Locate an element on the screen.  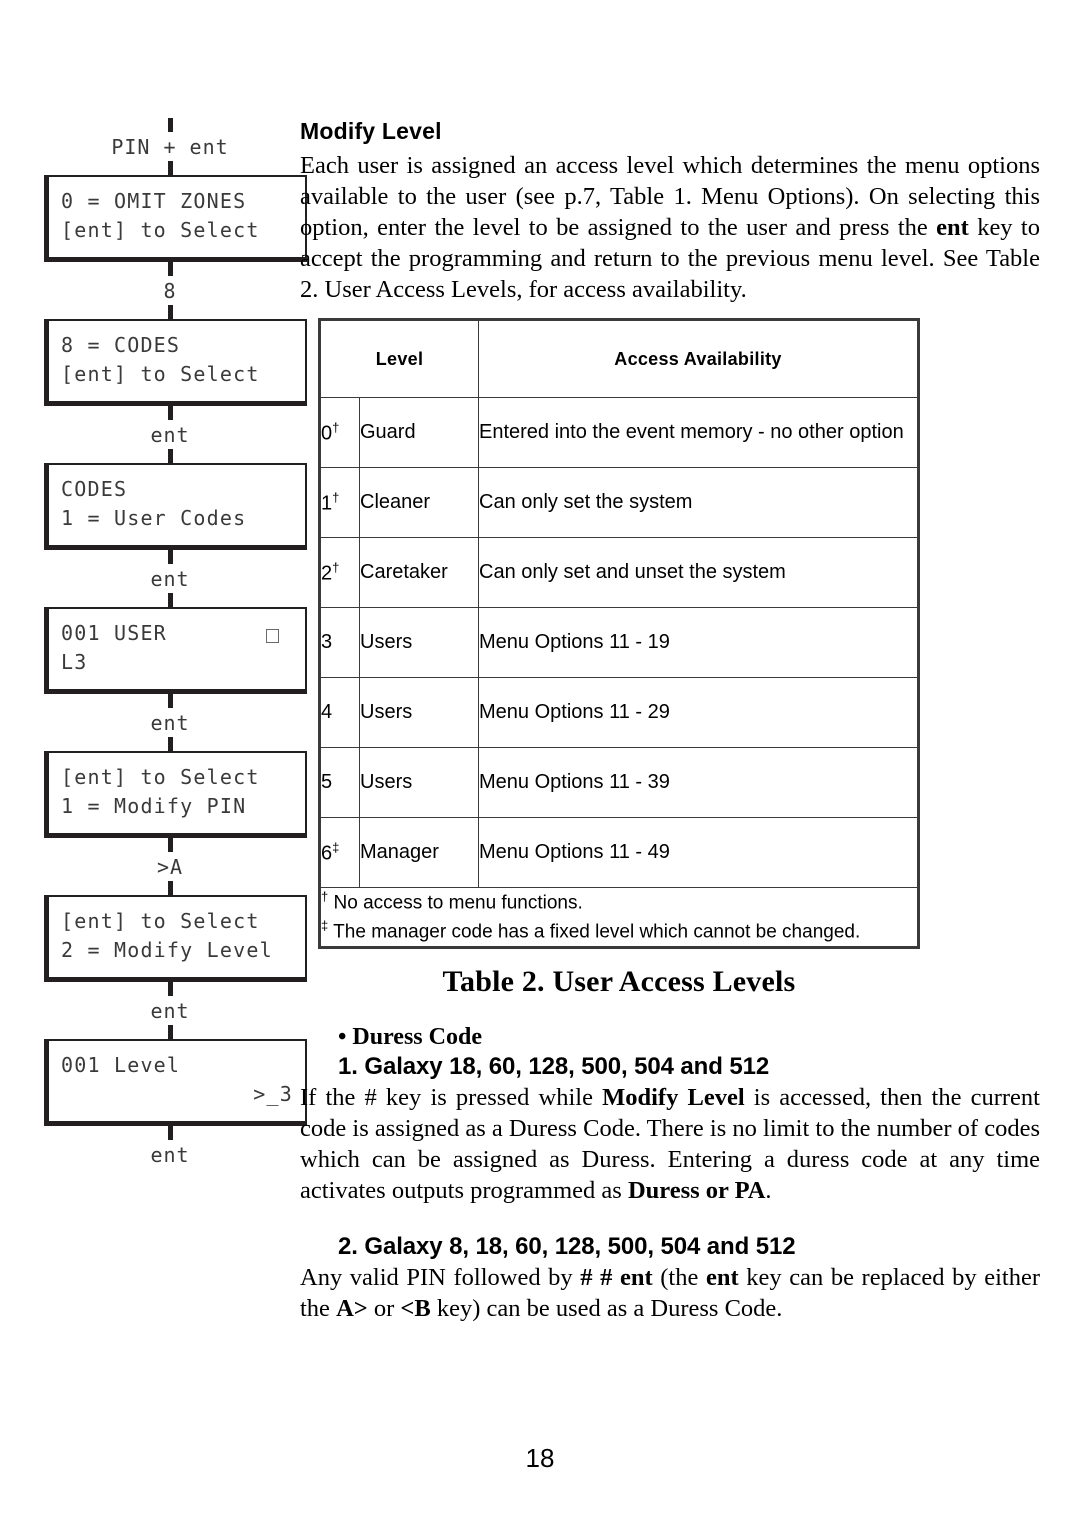
lcd-display-box: [ent] to Select 2 = Modify Level is located at coordinates (175, 938).